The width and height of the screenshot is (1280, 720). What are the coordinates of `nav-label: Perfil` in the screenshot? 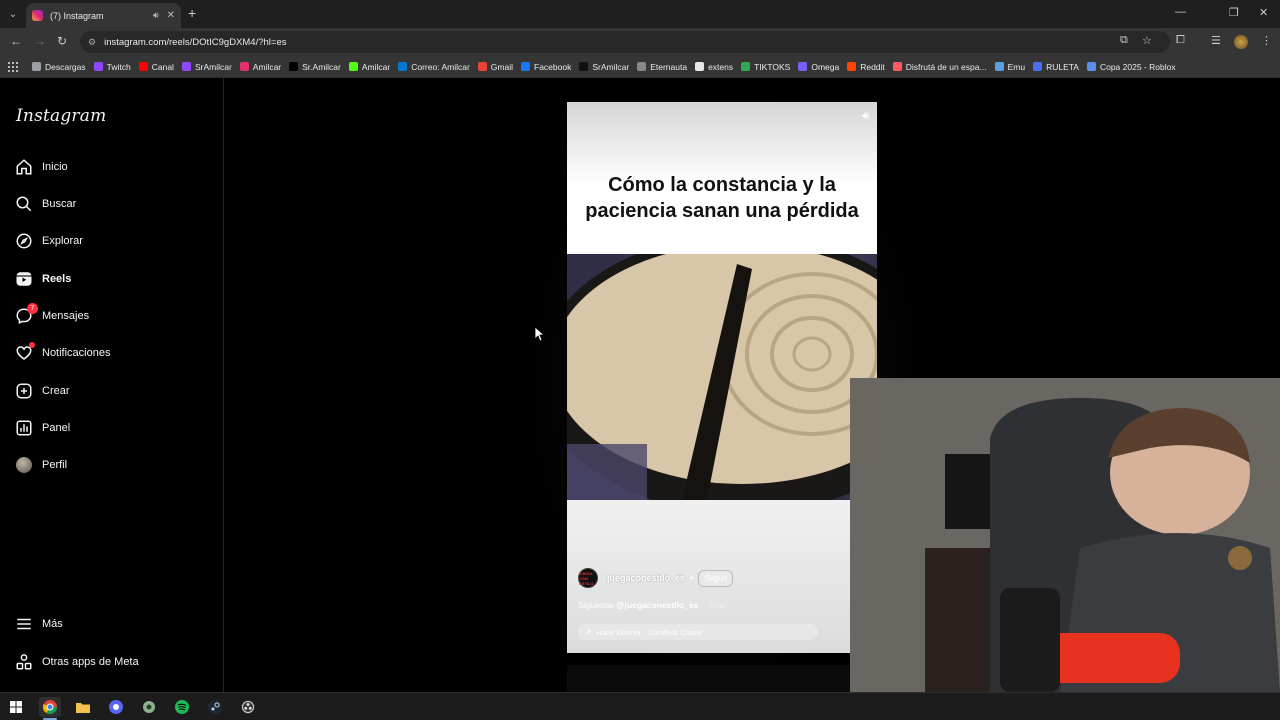 It's located at (55, 465).